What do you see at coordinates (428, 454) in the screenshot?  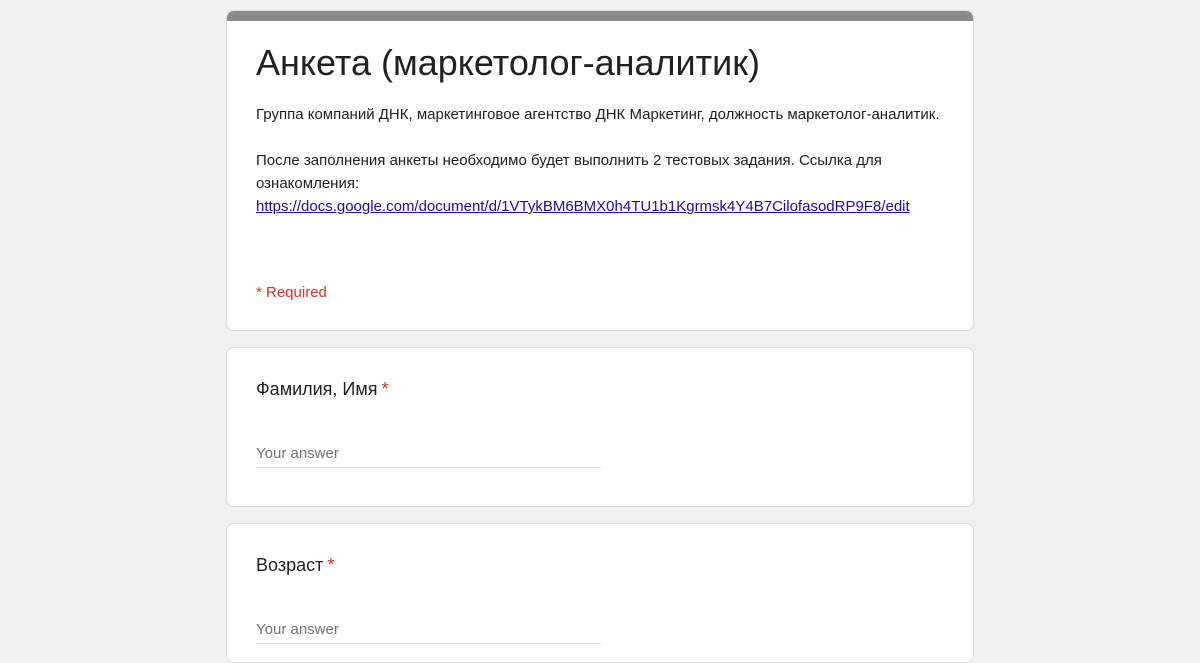 I see `name-answer-input` at bounding box center [428, 454].